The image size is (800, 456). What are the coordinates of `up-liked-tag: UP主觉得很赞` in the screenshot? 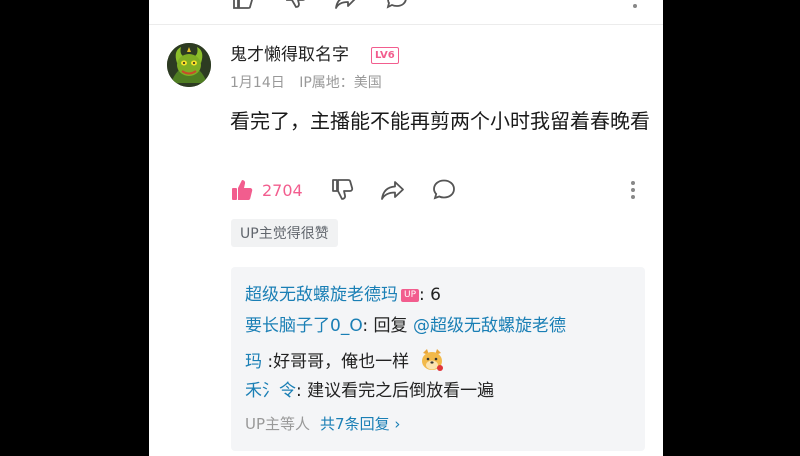 It's located at (284, 233).